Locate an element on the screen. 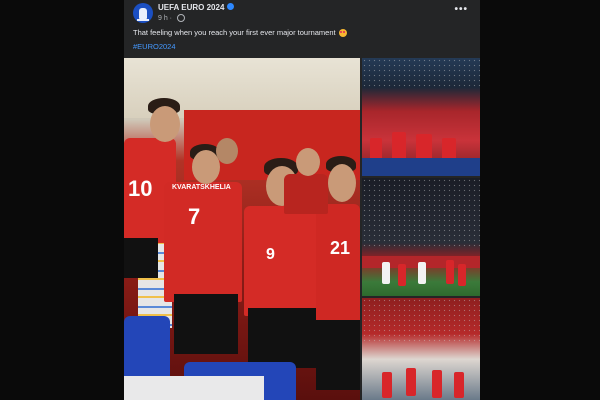 The image size is (600, 400). chair is located at coordinates (147, 346).